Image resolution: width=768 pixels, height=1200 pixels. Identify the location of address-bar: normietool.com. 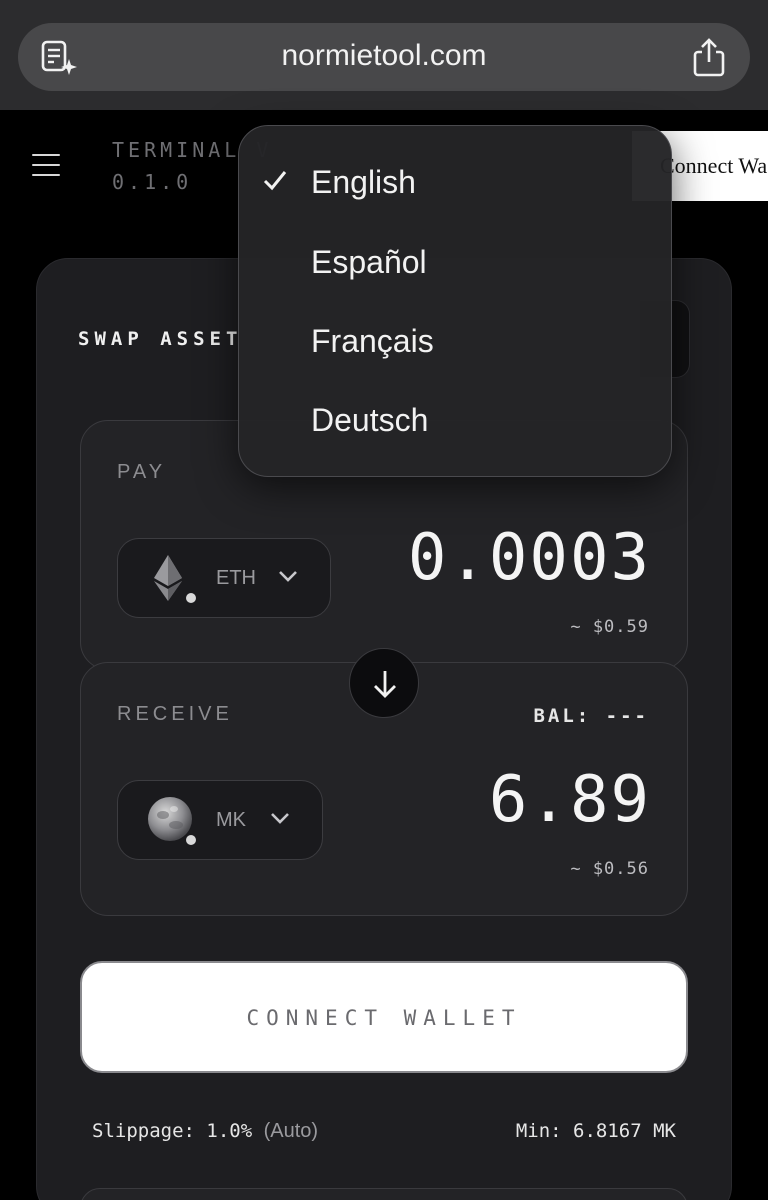
(384, 57).